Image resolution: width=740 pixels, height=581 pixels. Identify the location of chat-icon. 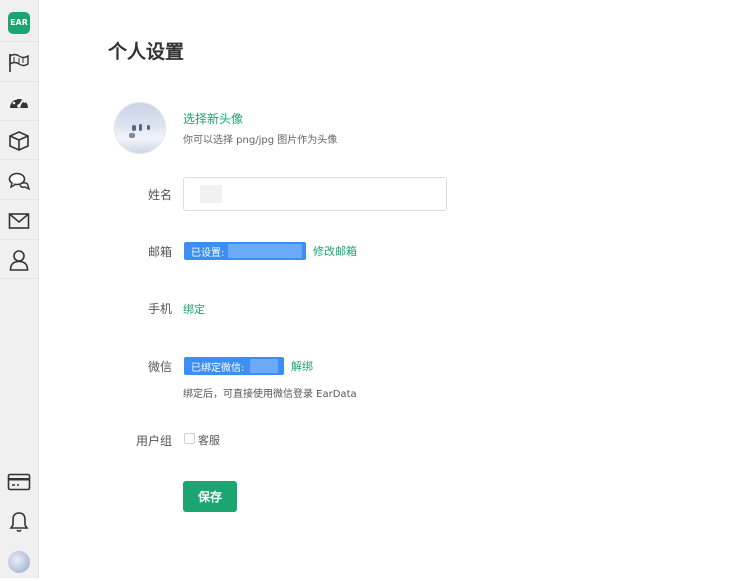
(19, 181).